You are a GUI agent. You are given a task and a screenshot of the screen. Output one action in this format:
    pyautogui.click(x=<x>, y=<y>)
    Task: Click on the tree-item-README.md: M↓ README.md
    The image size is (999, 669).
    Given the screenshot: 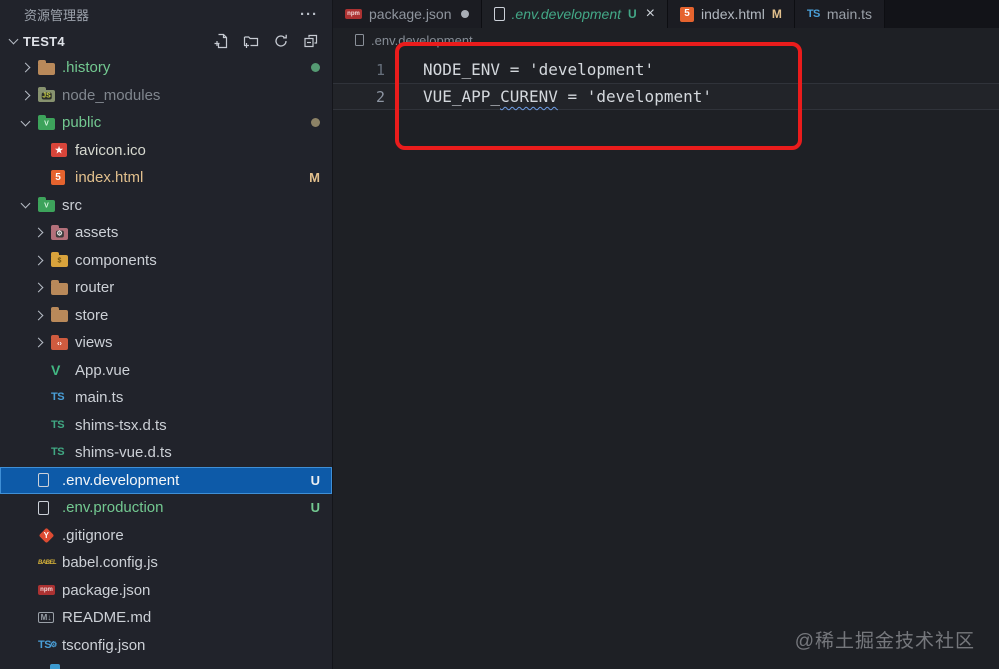 What is the action you would take?
    pyautogui.click(x=166, y=618)
    